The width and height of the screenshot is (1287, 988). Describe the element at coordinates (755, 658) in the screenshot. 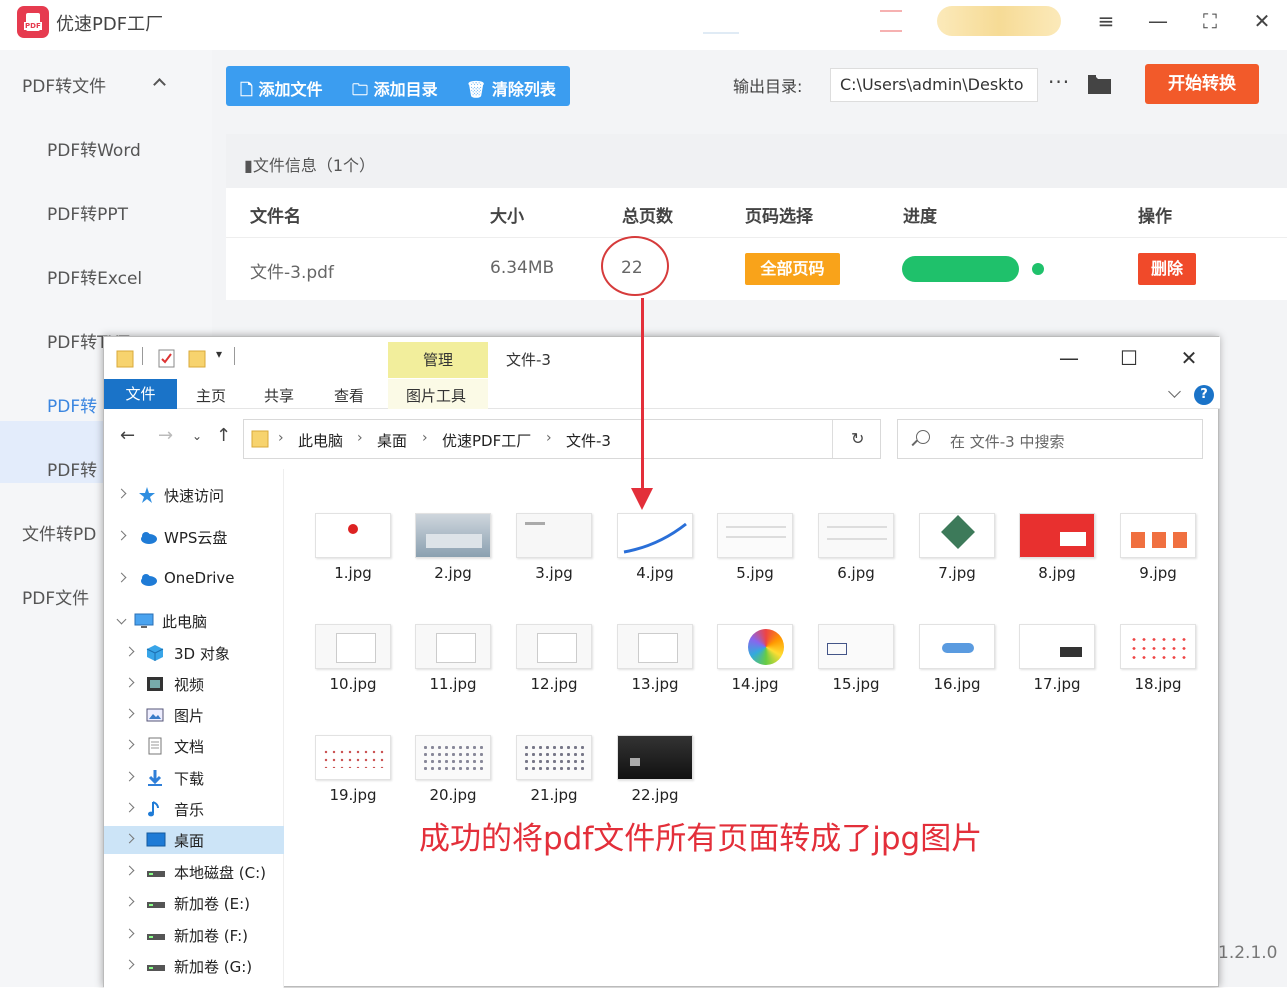

I see `file-thumbnail: 14.jpg` at that location.